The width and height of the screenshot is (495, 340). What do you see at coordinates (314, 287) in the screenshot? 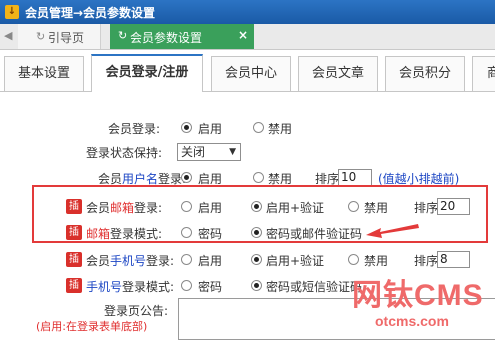
I see `mobile-mode-password-or-sms-text: 密码或短信验证码` at bounding box center [314, 287].